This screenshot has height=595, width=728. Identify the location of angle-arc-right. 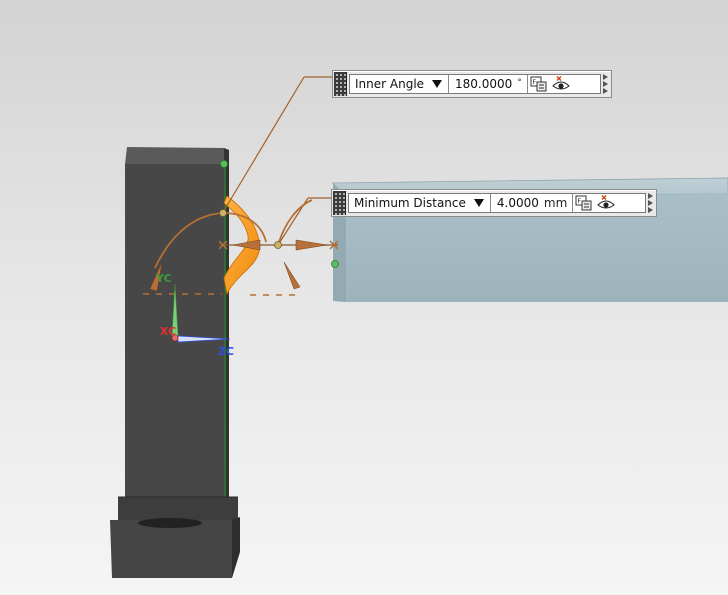
(295, 222).